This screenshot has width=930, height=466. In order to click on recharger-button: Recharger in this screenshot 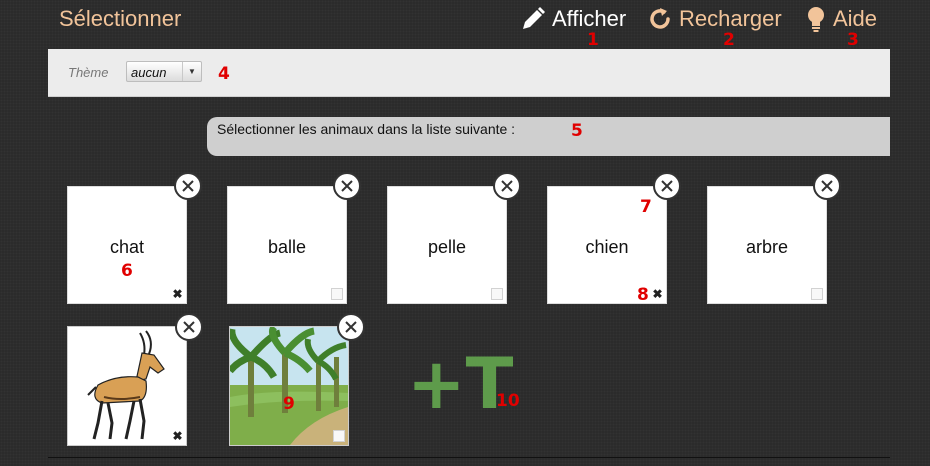, I will do `click(714, 19)`.